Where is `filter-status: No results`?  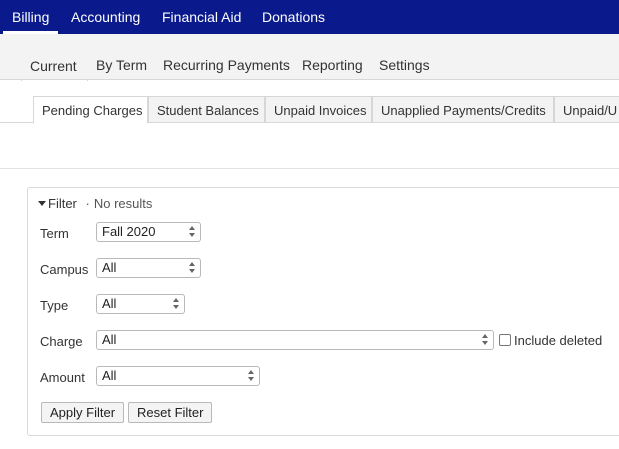
filter-status: No results is located at coordinates (123, 203).